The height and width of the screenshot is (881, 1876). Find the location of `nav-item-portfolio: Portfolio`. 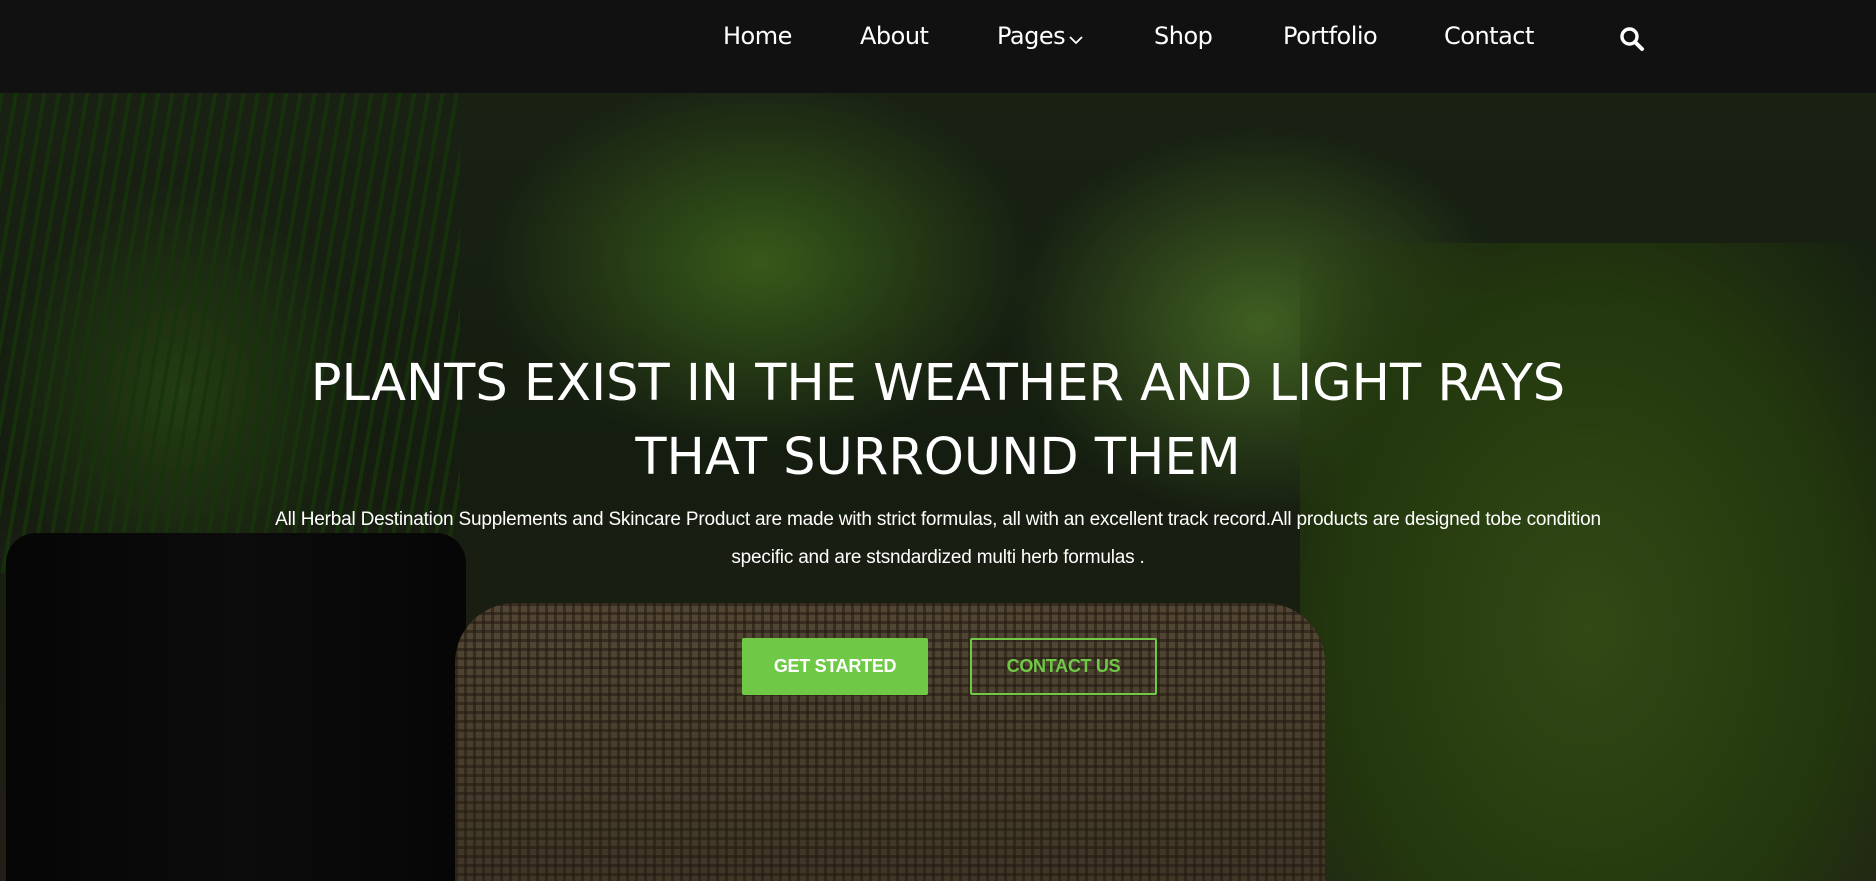

nav-item-portfolio: Portfolio is located at coordinates (1330, 36).